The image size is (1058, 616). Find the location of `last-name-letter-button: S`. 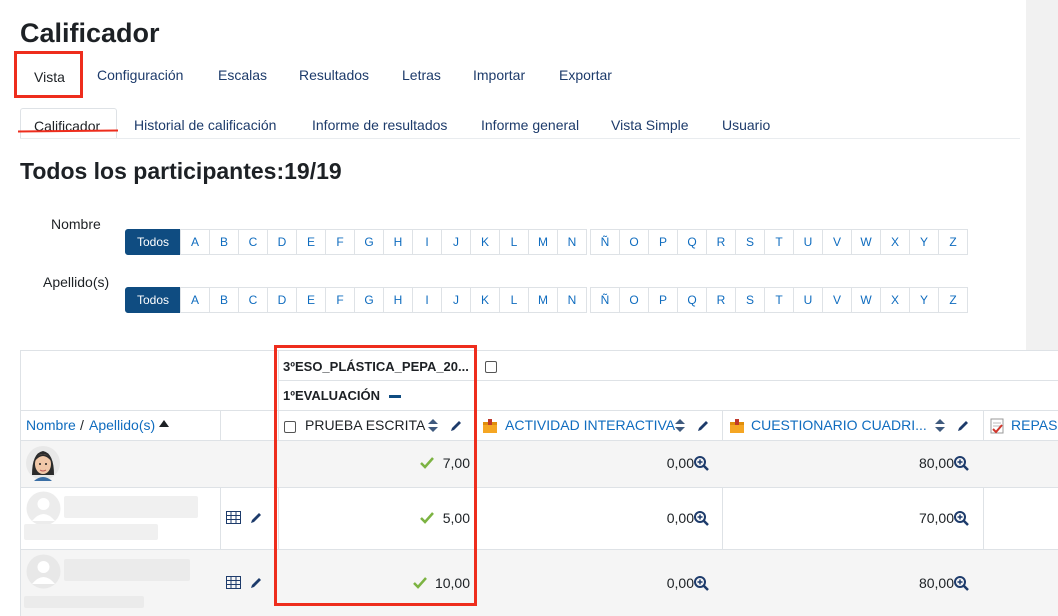

last-name-letter-button: S is located at coordinates (750, 300).